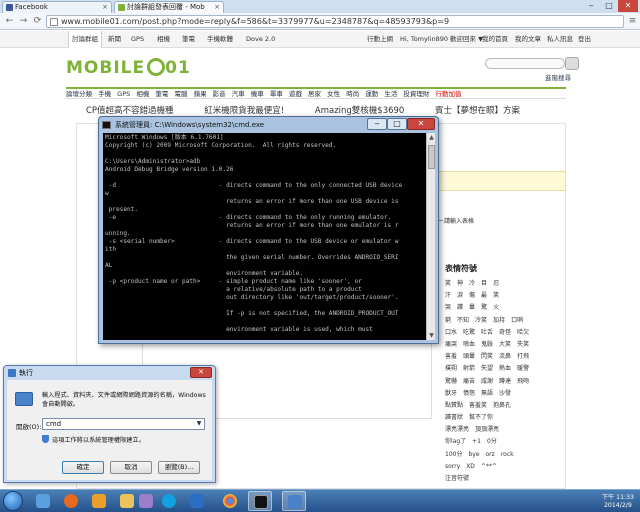 Image resolution: width=640 pixels, height=512 pixels. Describe the element at coordinates (451, 344) in the screenshot. I see `emoji-item: 痛哭` at that location.